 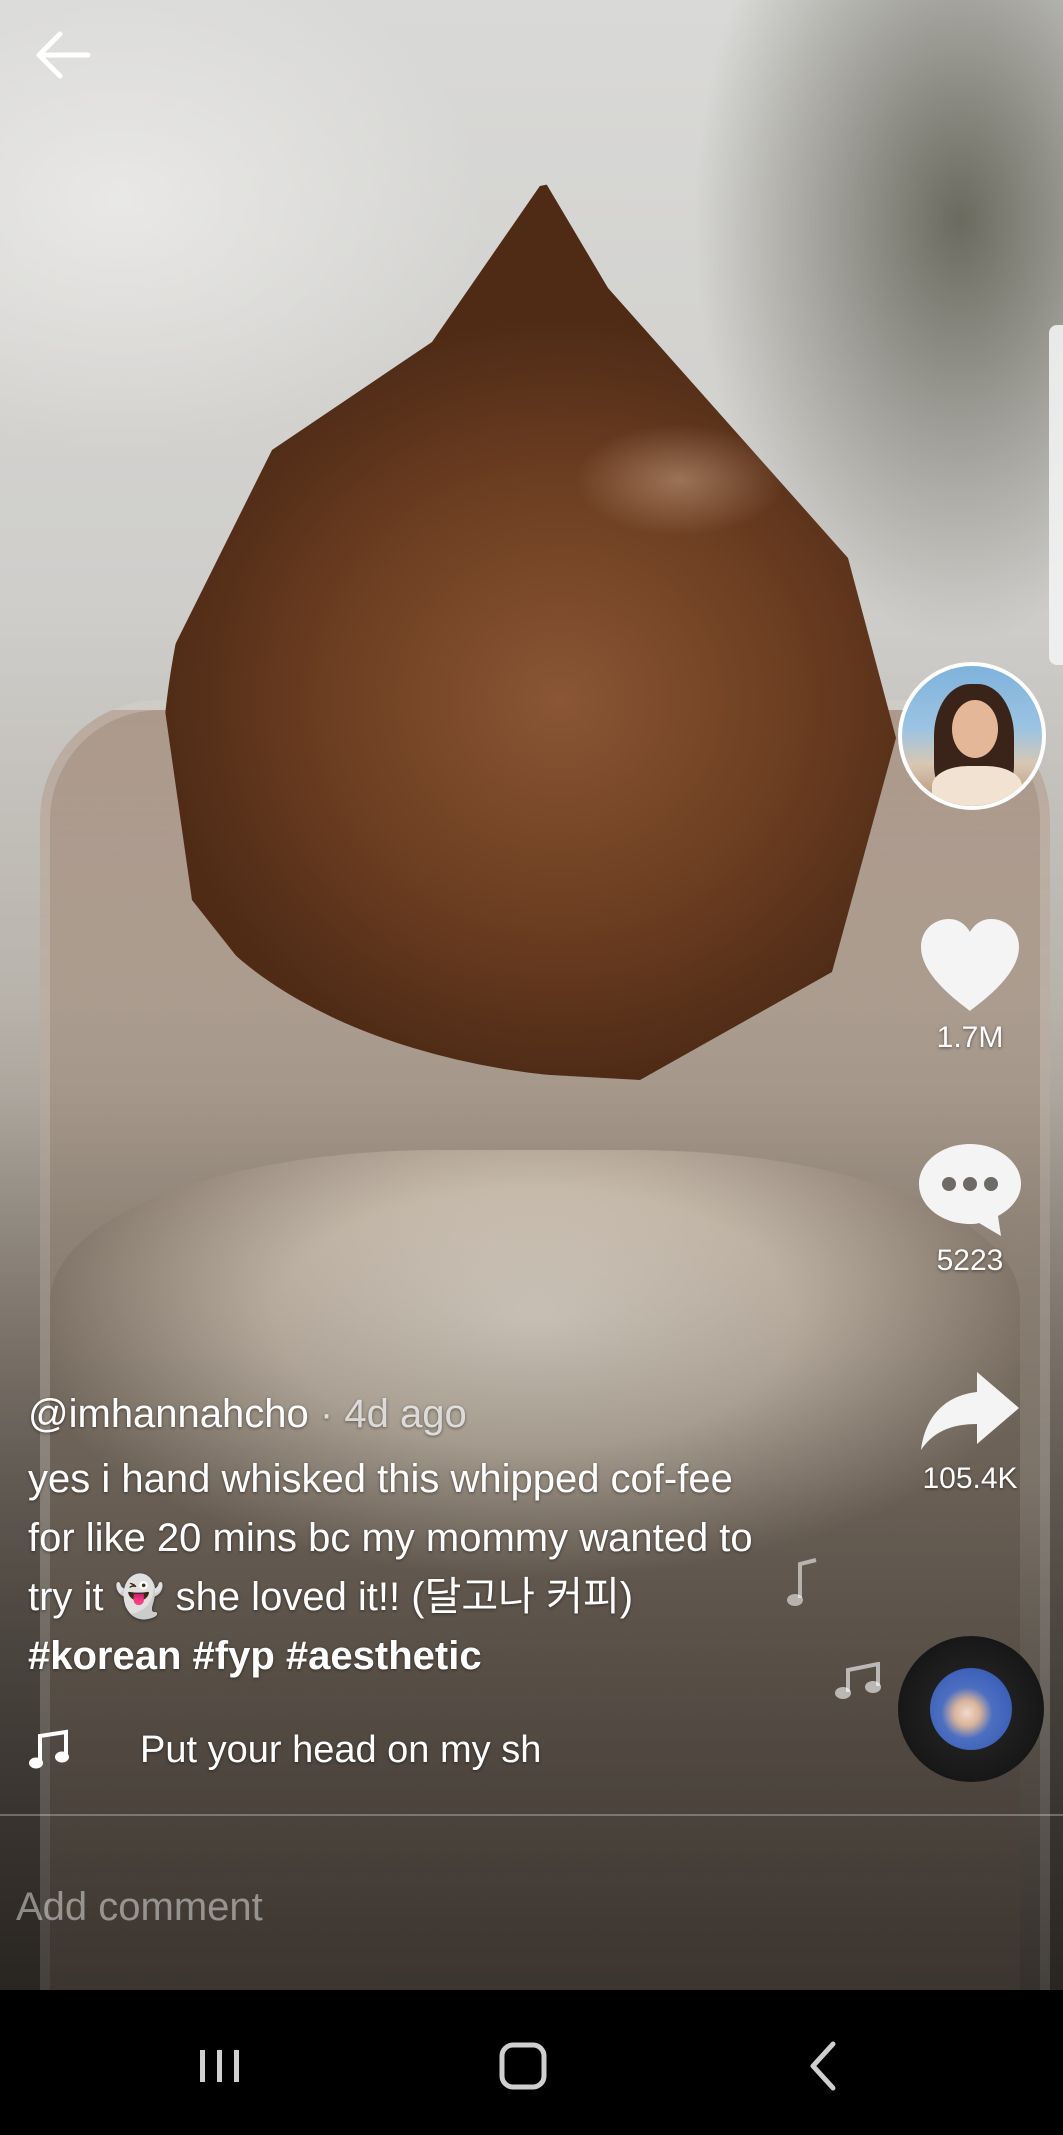 I want to click on chevron-left-icon, so click(x=823, y=2066).